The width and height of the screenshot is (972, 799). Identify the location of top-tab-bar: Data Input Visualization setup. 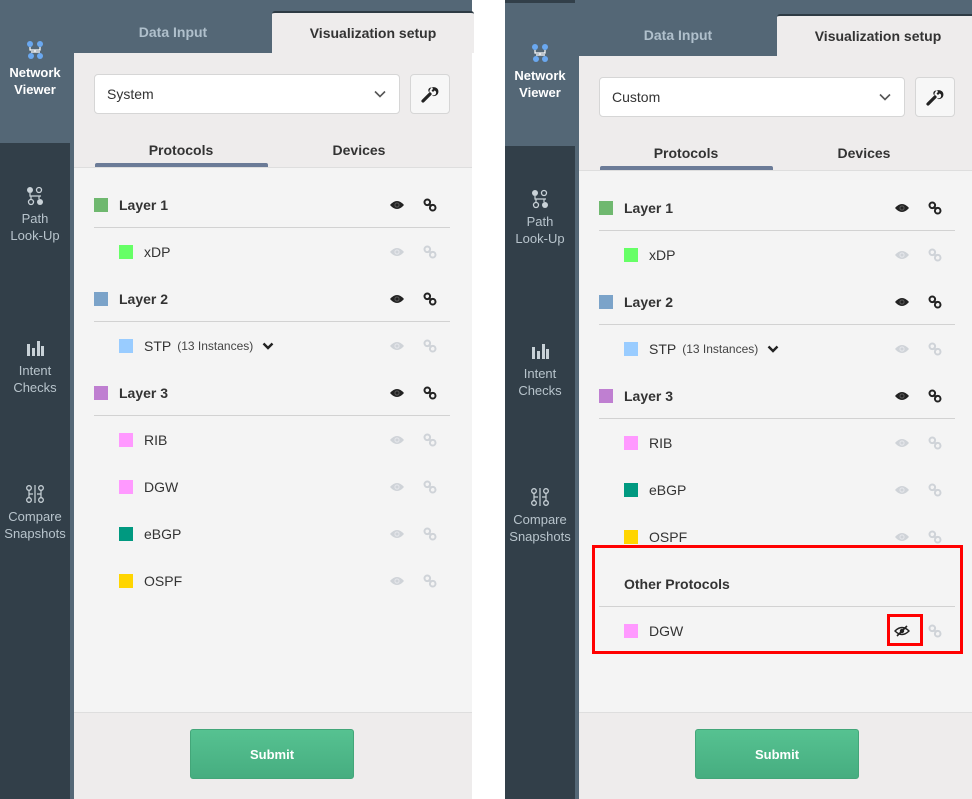
(775, 29).